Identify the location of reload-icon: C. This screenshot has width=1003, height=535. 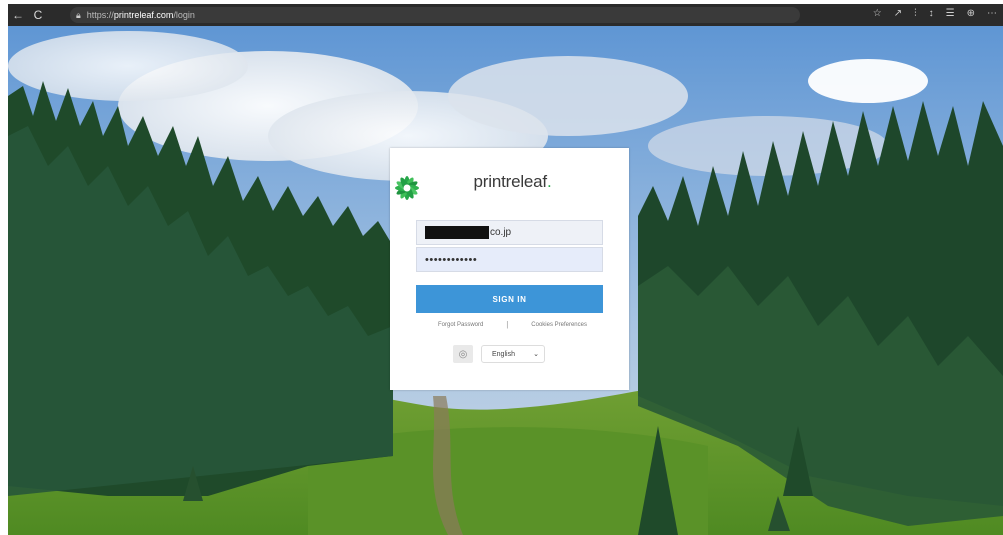
(38, 15).